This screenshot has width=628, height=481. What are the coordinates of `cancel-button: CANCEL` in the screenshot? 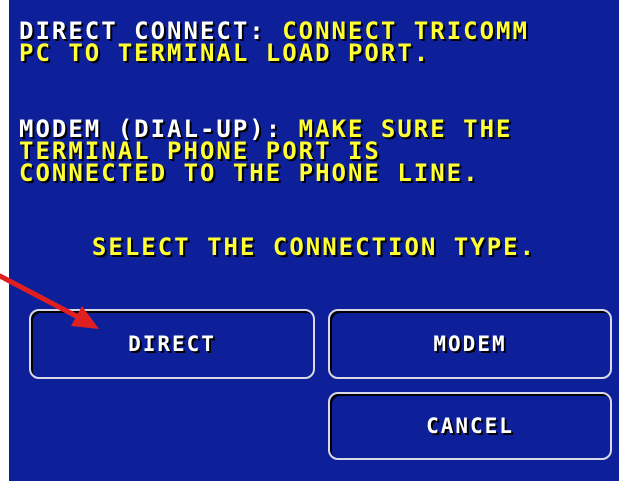 It's located at (470, 426).